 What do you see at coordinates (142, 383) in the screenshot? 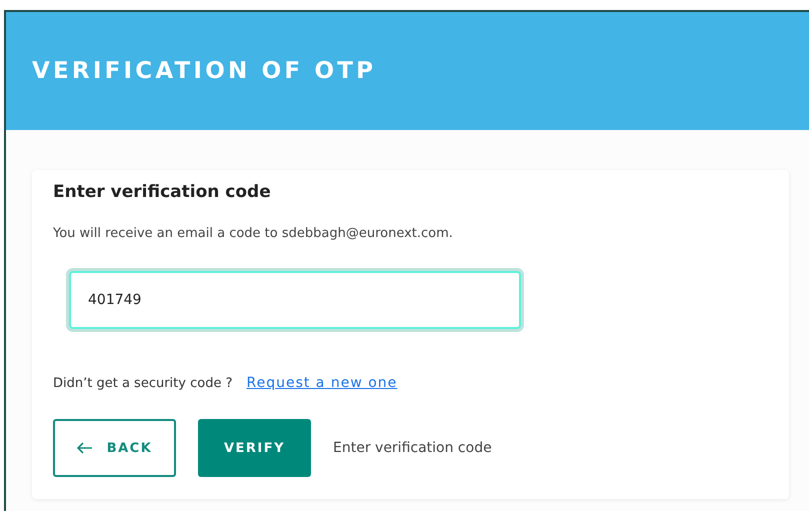
I see `resend-prompt: Didn’t get a security code ?` at bounding box center [142, 383].